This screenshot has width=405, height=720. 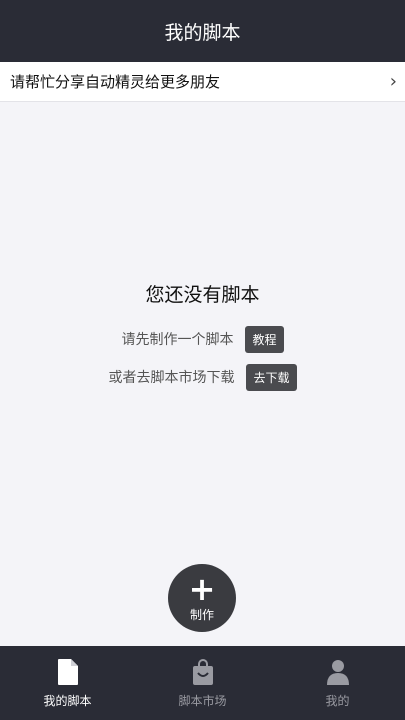 I want to click on tab-profile-label: 我的, so click(x=337, y=700).